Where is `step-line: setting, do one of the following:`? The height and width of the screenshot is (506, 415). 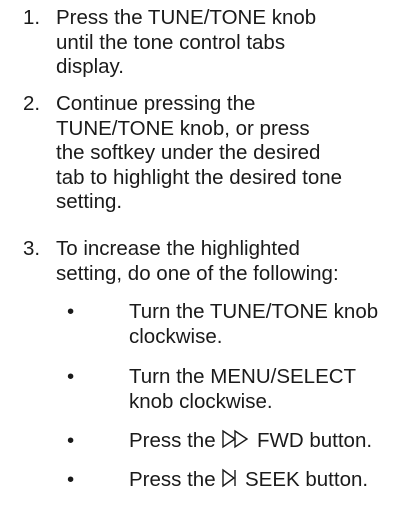 step-line: setting, do one of the following: is located at coordinates (197, 273).